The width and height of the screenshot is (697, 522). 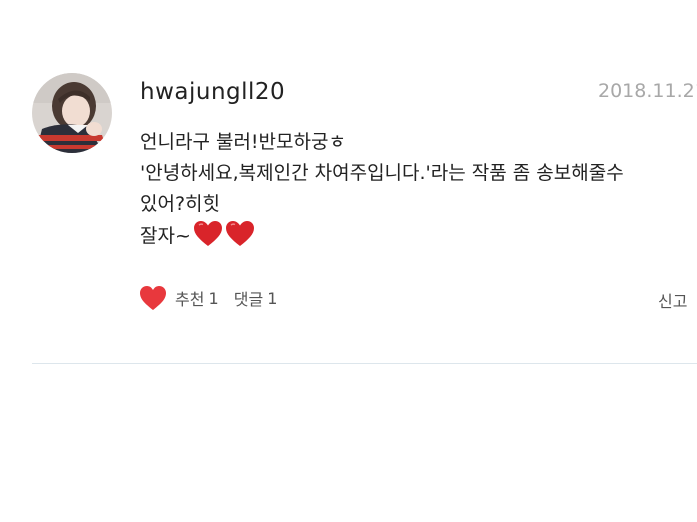 I want to click on comment-date: 2018.11.21, so click(x=647, y=91).